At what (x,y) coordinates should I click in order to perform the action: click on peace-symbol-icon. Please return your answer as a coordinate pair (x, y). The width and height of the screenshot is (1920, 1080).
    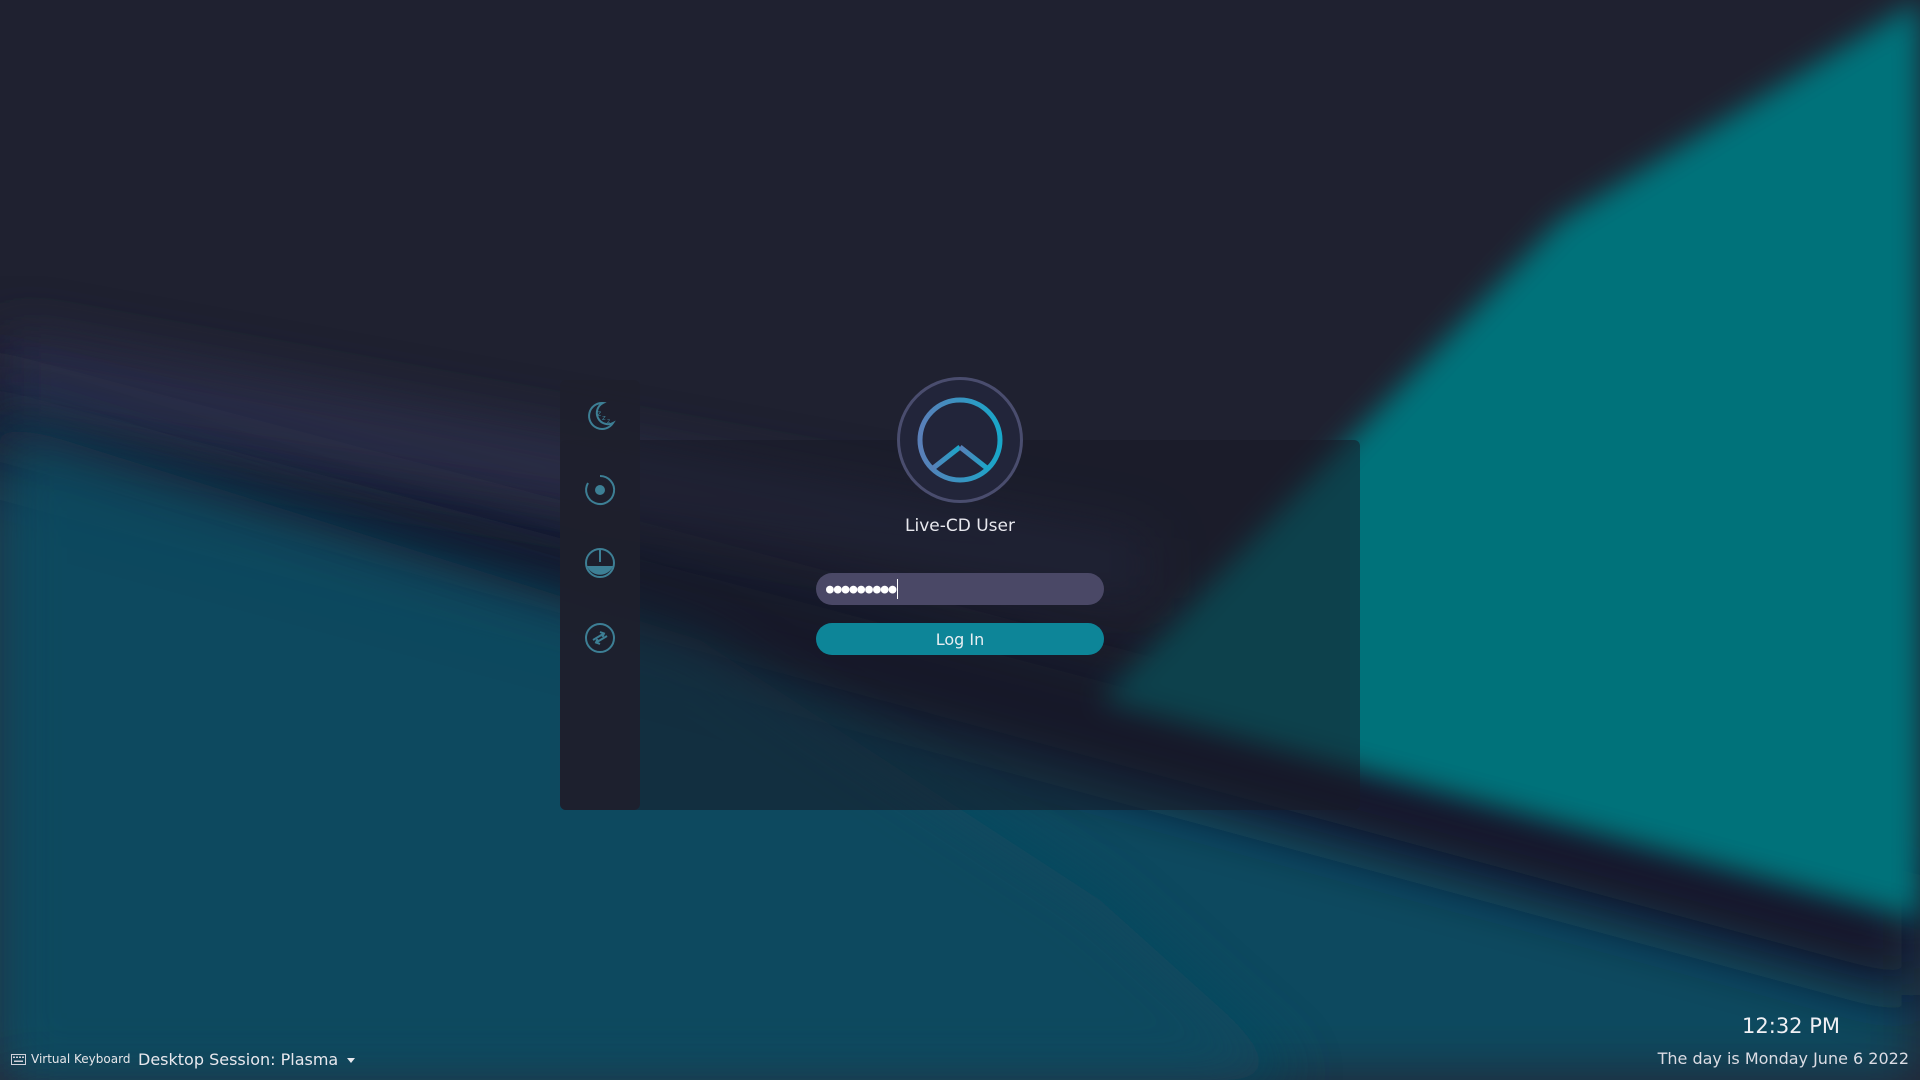
    Looking at the image, I should click on (960, 440).